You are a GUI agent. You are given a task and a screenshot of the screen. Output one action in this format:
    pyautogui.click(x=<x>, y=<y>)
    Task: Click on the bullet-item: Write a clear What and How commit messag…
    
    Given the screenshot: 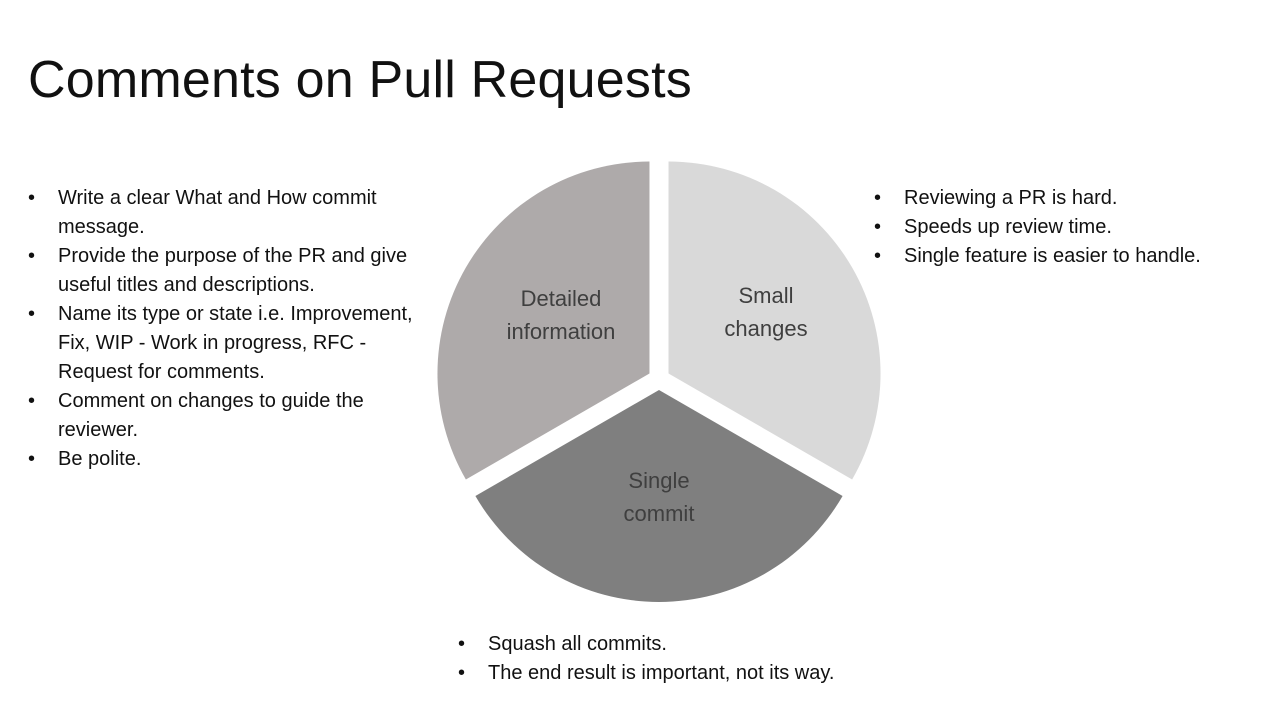 What is the action you would take?
    pyautogui.click(x=225, y=213)
    